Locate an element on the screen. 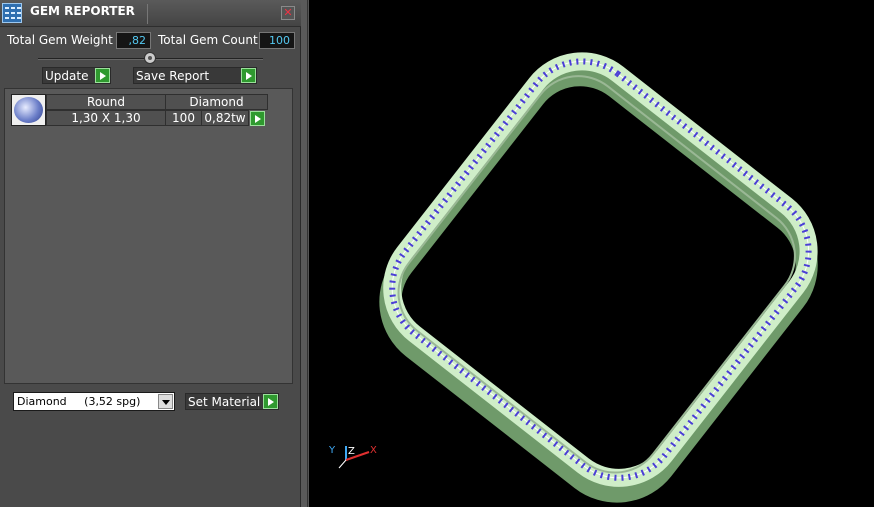 The width and height of the screenshot is (874, 507). z-axis-line is located at coordinates (342, 464).